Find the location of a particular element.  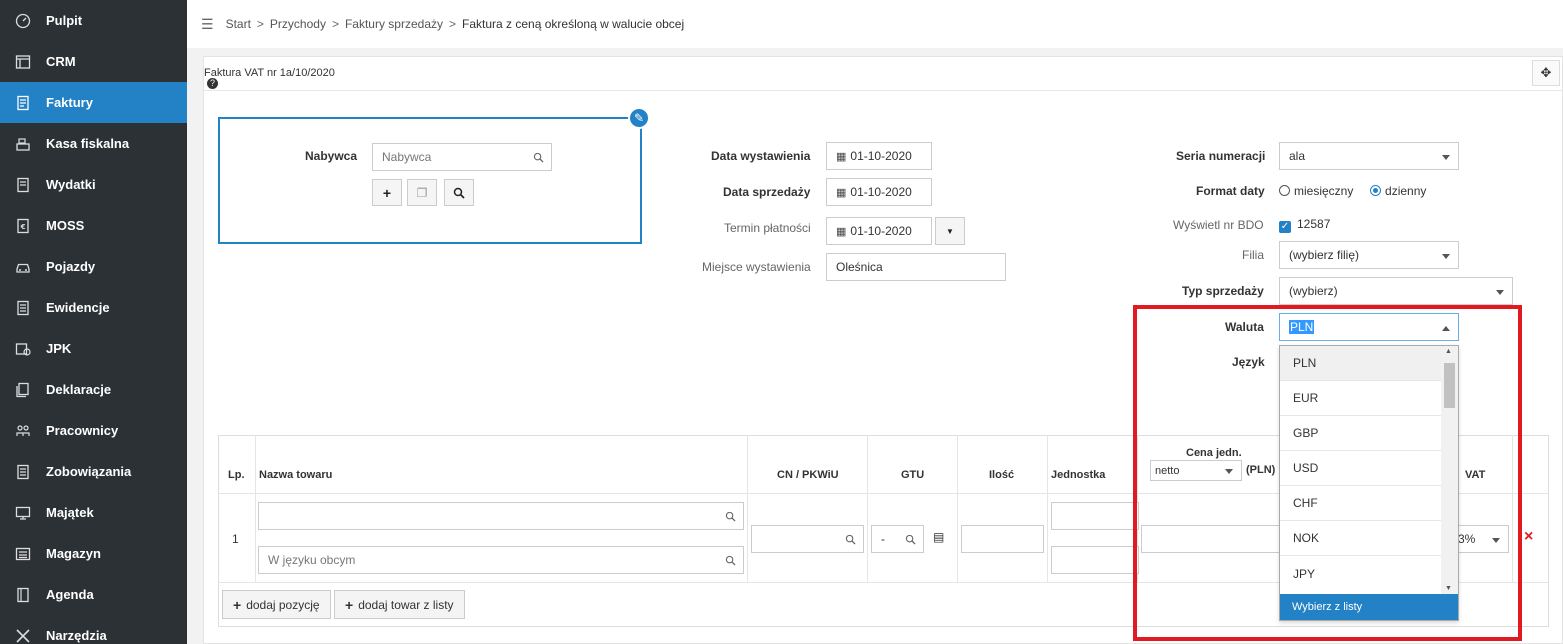

gtu-input: - is located at coordinates (897, 539).